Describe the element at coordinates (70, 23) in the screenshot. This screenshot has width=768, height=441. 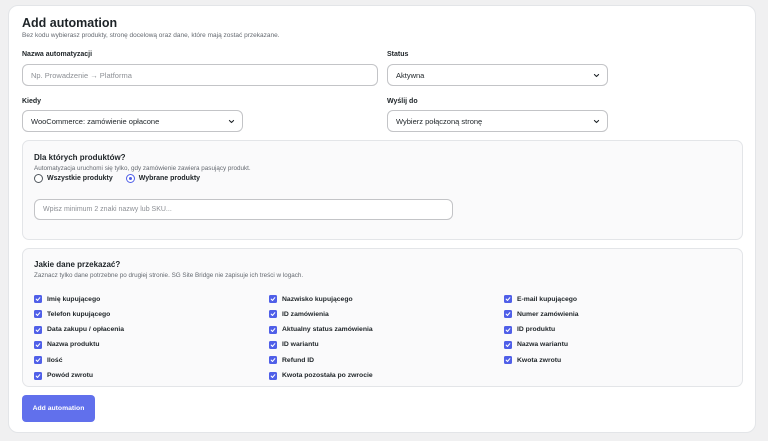
I see `page-title: Add automation` at that location.